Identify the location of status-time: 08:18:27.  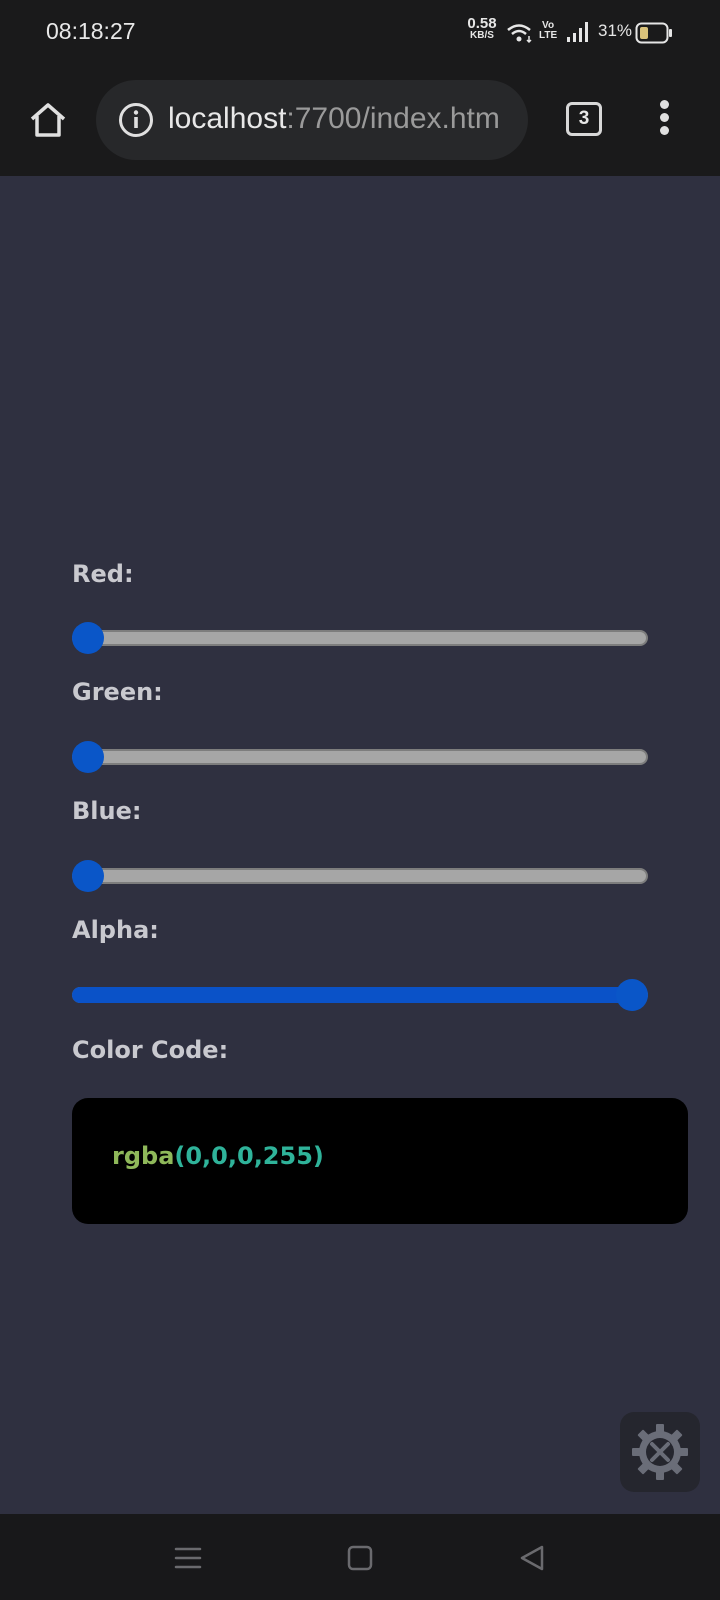
(91, 31).